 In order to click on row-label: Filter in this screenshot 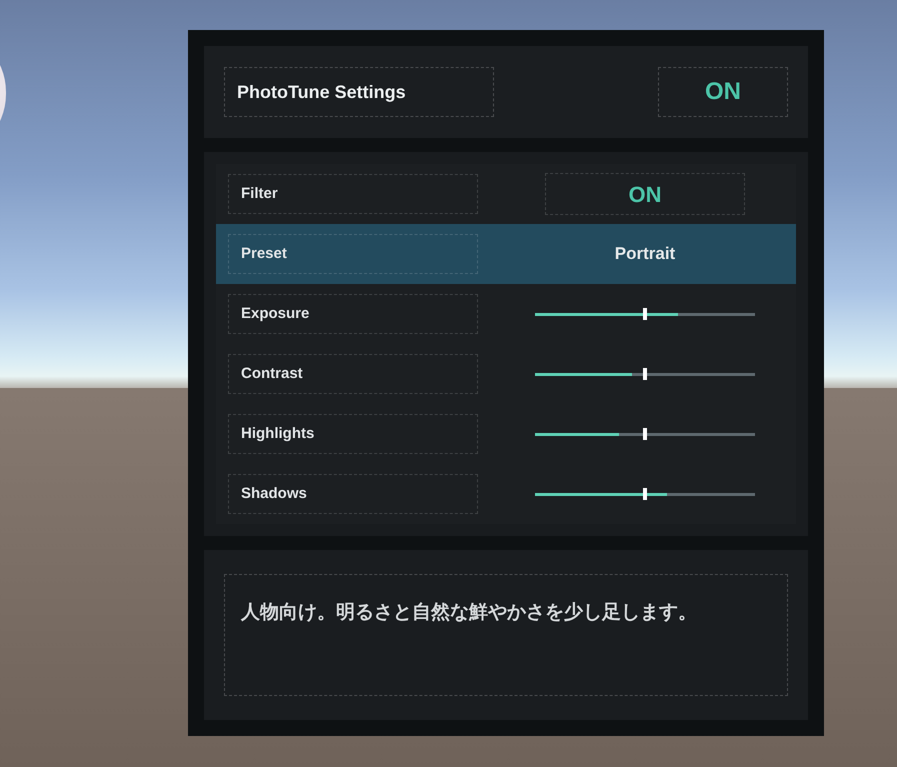, I will do `click(353, 194)`.